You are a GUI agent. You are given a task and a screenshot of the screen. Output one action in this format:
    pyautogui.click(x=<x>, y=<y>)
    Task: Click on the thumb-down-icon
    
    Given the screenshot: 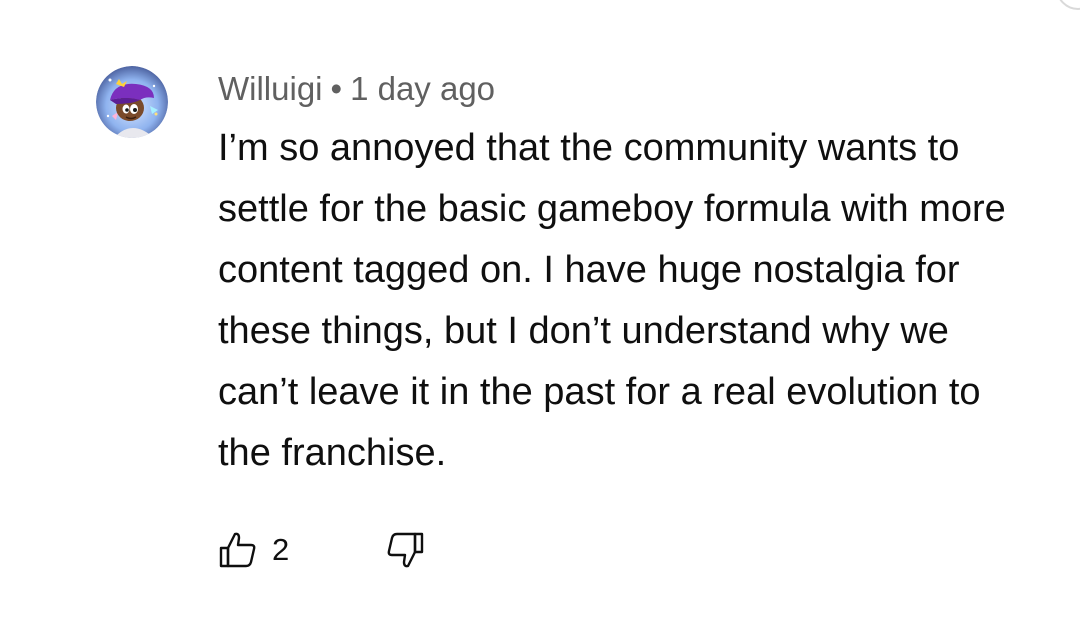 What is the action you would take?
    pyautogui.click(x=405, y=550)
    